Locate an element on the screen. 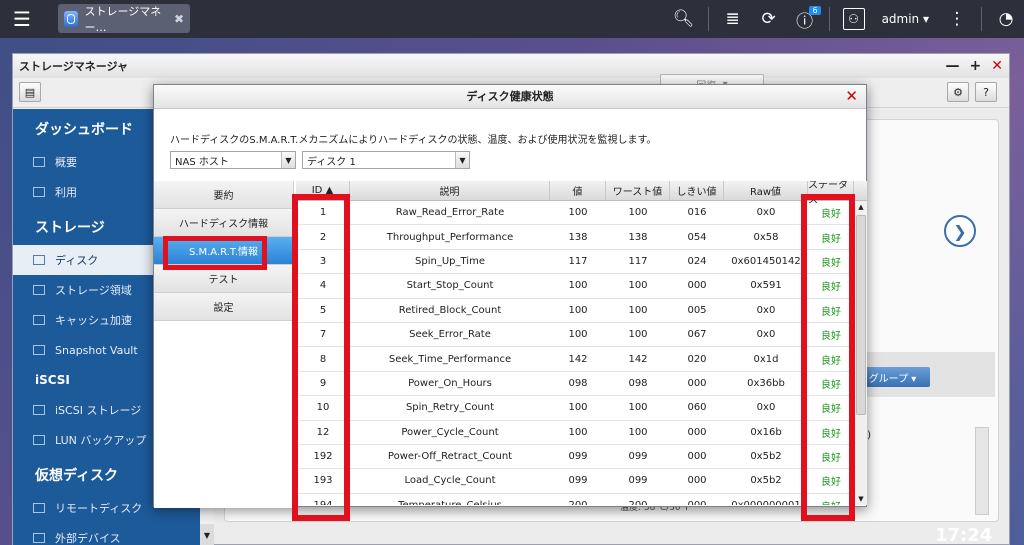 Image resolution: width=1024 pixels, height=545 pixels. column-header-value: 値 is located at coordinates (578, 190).